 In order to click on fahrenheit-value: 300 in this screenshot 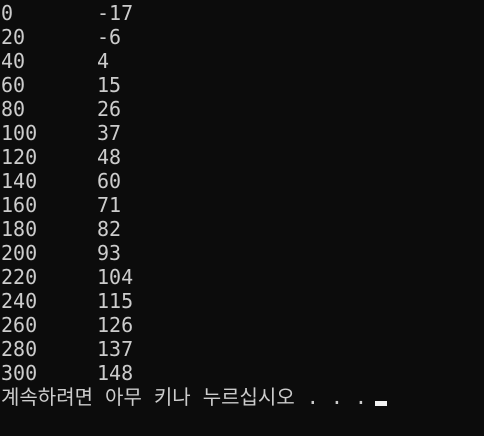, I will do `click(19, 373)`.